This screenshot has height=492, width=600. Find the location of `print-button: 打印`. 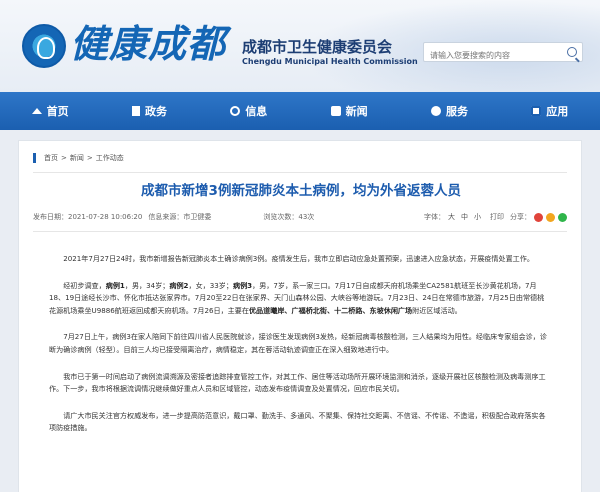

print-button: 打印 is located at coordinates (497, 217).